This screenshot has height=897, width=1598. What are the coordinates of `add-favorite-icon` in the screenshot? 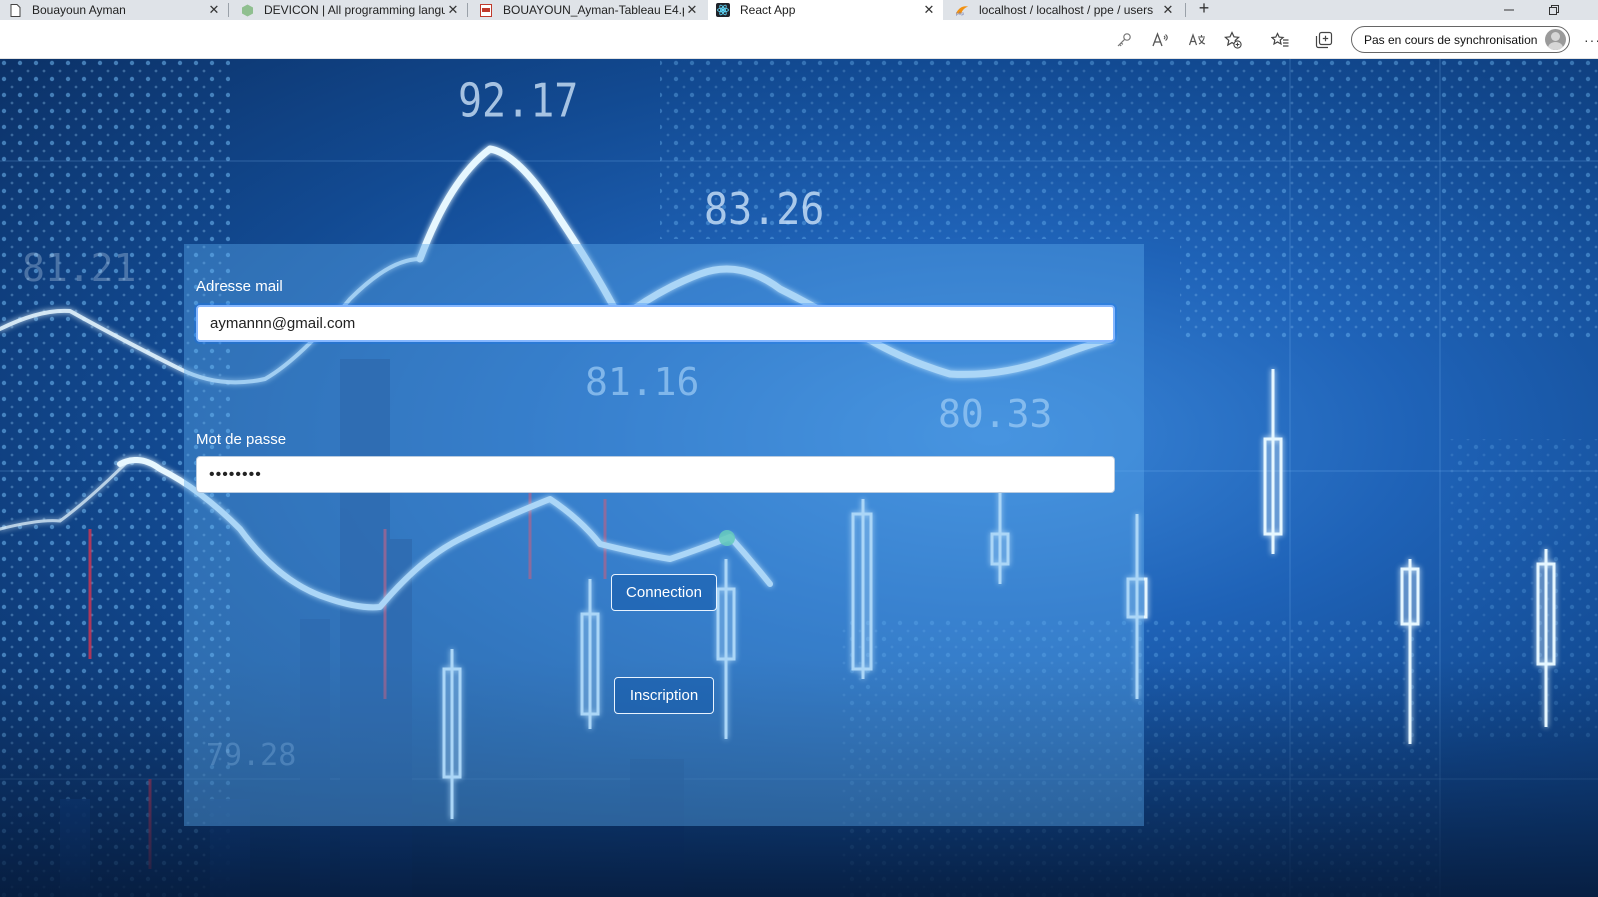 It's located at (1233, 40).